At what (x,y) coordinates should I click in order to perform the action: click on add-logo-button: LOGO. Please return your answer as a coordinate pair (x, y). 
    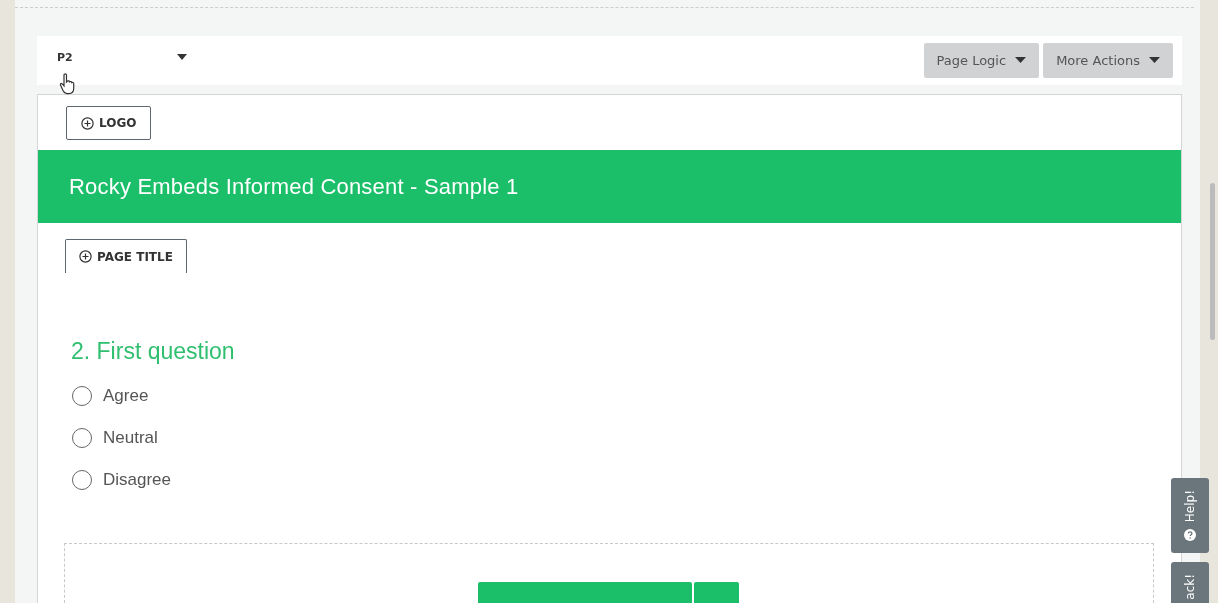
    Looking at the image, I should click on (109, 123).